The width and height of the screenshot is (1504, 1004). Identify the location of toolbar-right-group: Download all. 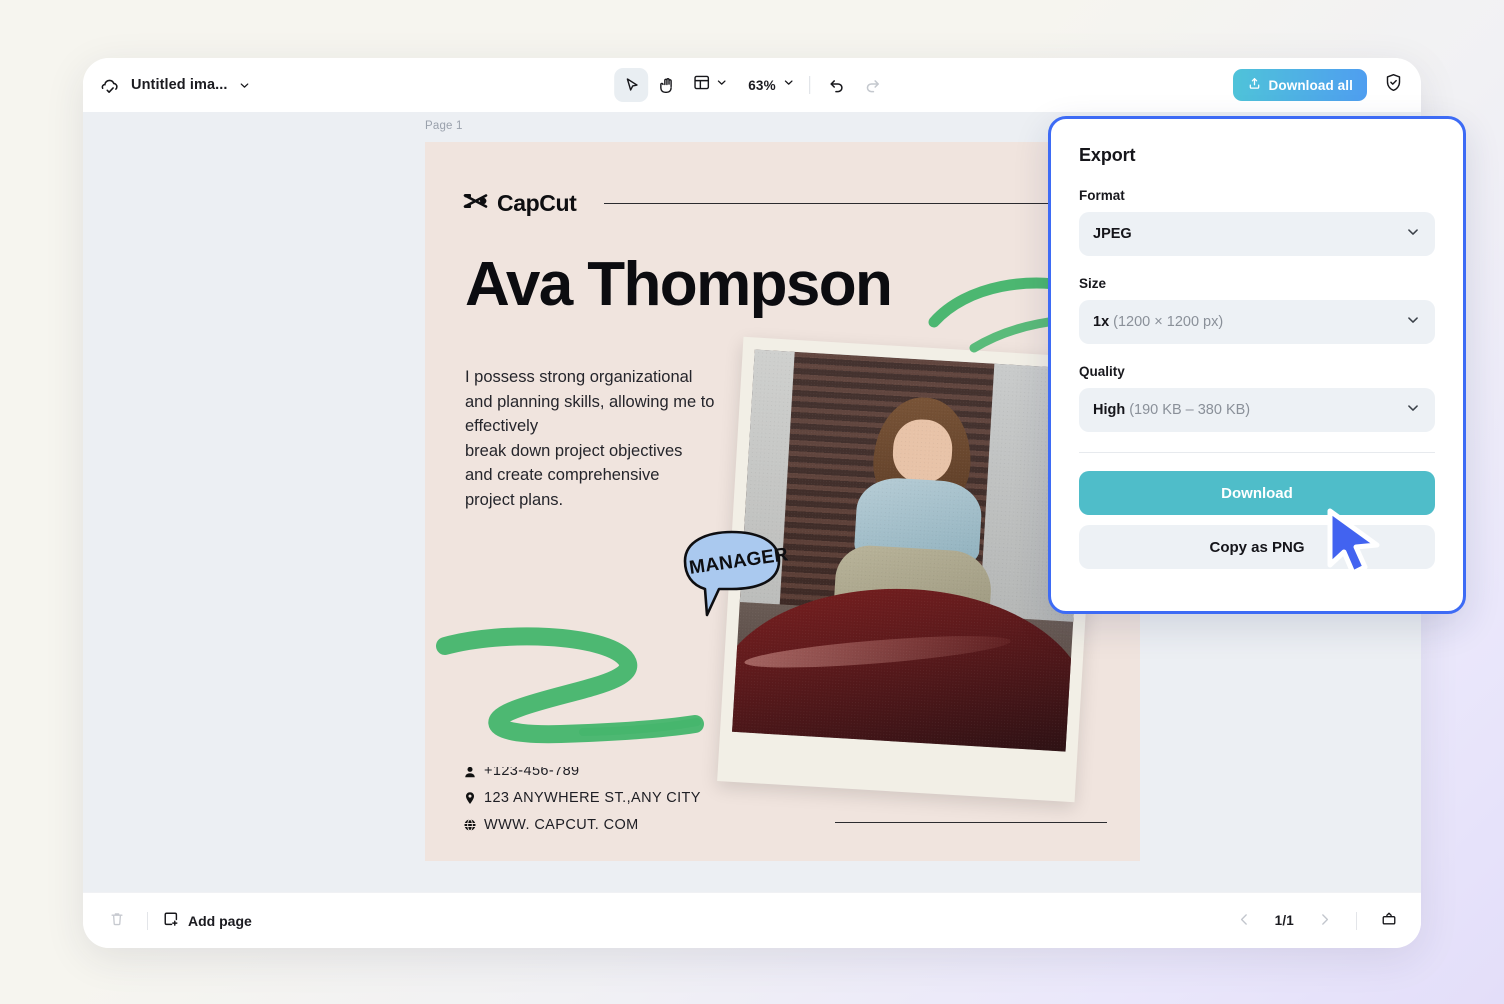
(1319, 85).